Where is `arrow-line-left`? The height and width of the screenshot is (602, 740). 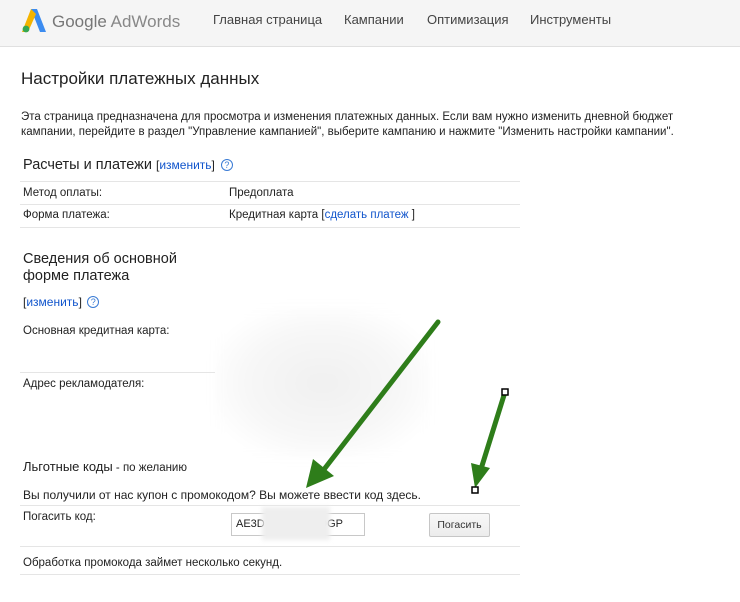 arrow-line-left is located at coordinates (380, 397).